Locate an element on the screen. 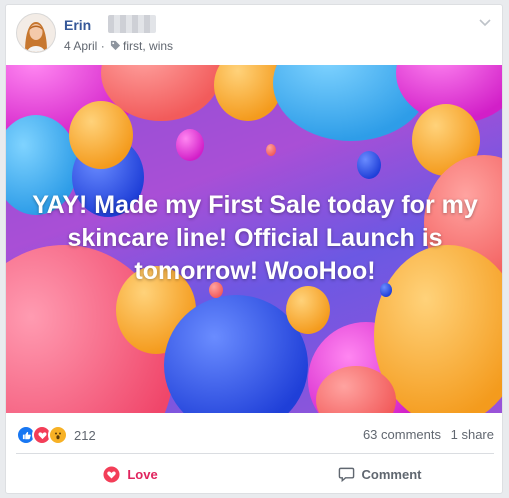 The width and height of the screenshot is (509, 498). love-button: Love is located at coordinates (130, 474).